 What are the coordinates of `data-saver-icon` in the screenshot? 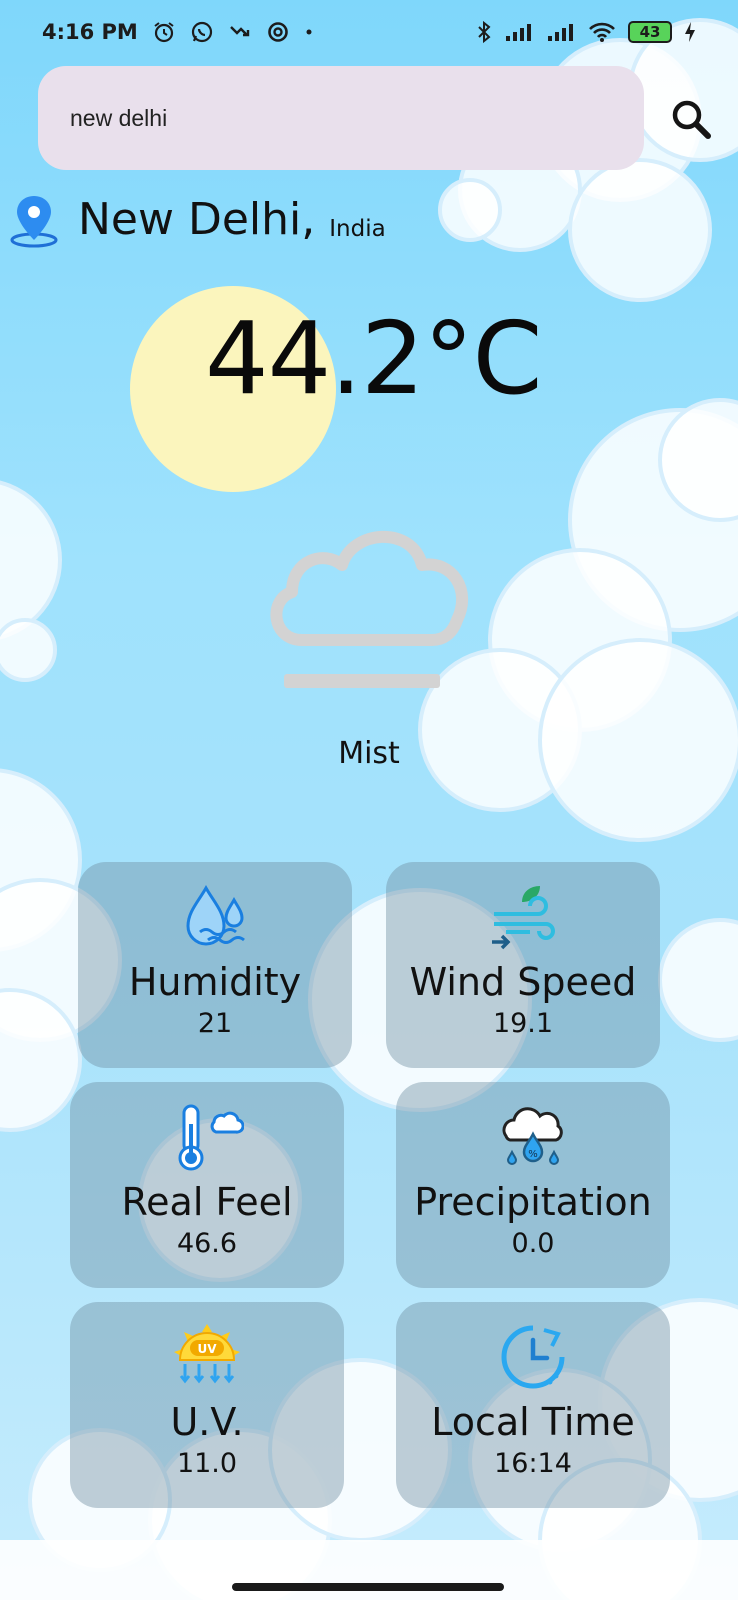 It's located at (278, 32).